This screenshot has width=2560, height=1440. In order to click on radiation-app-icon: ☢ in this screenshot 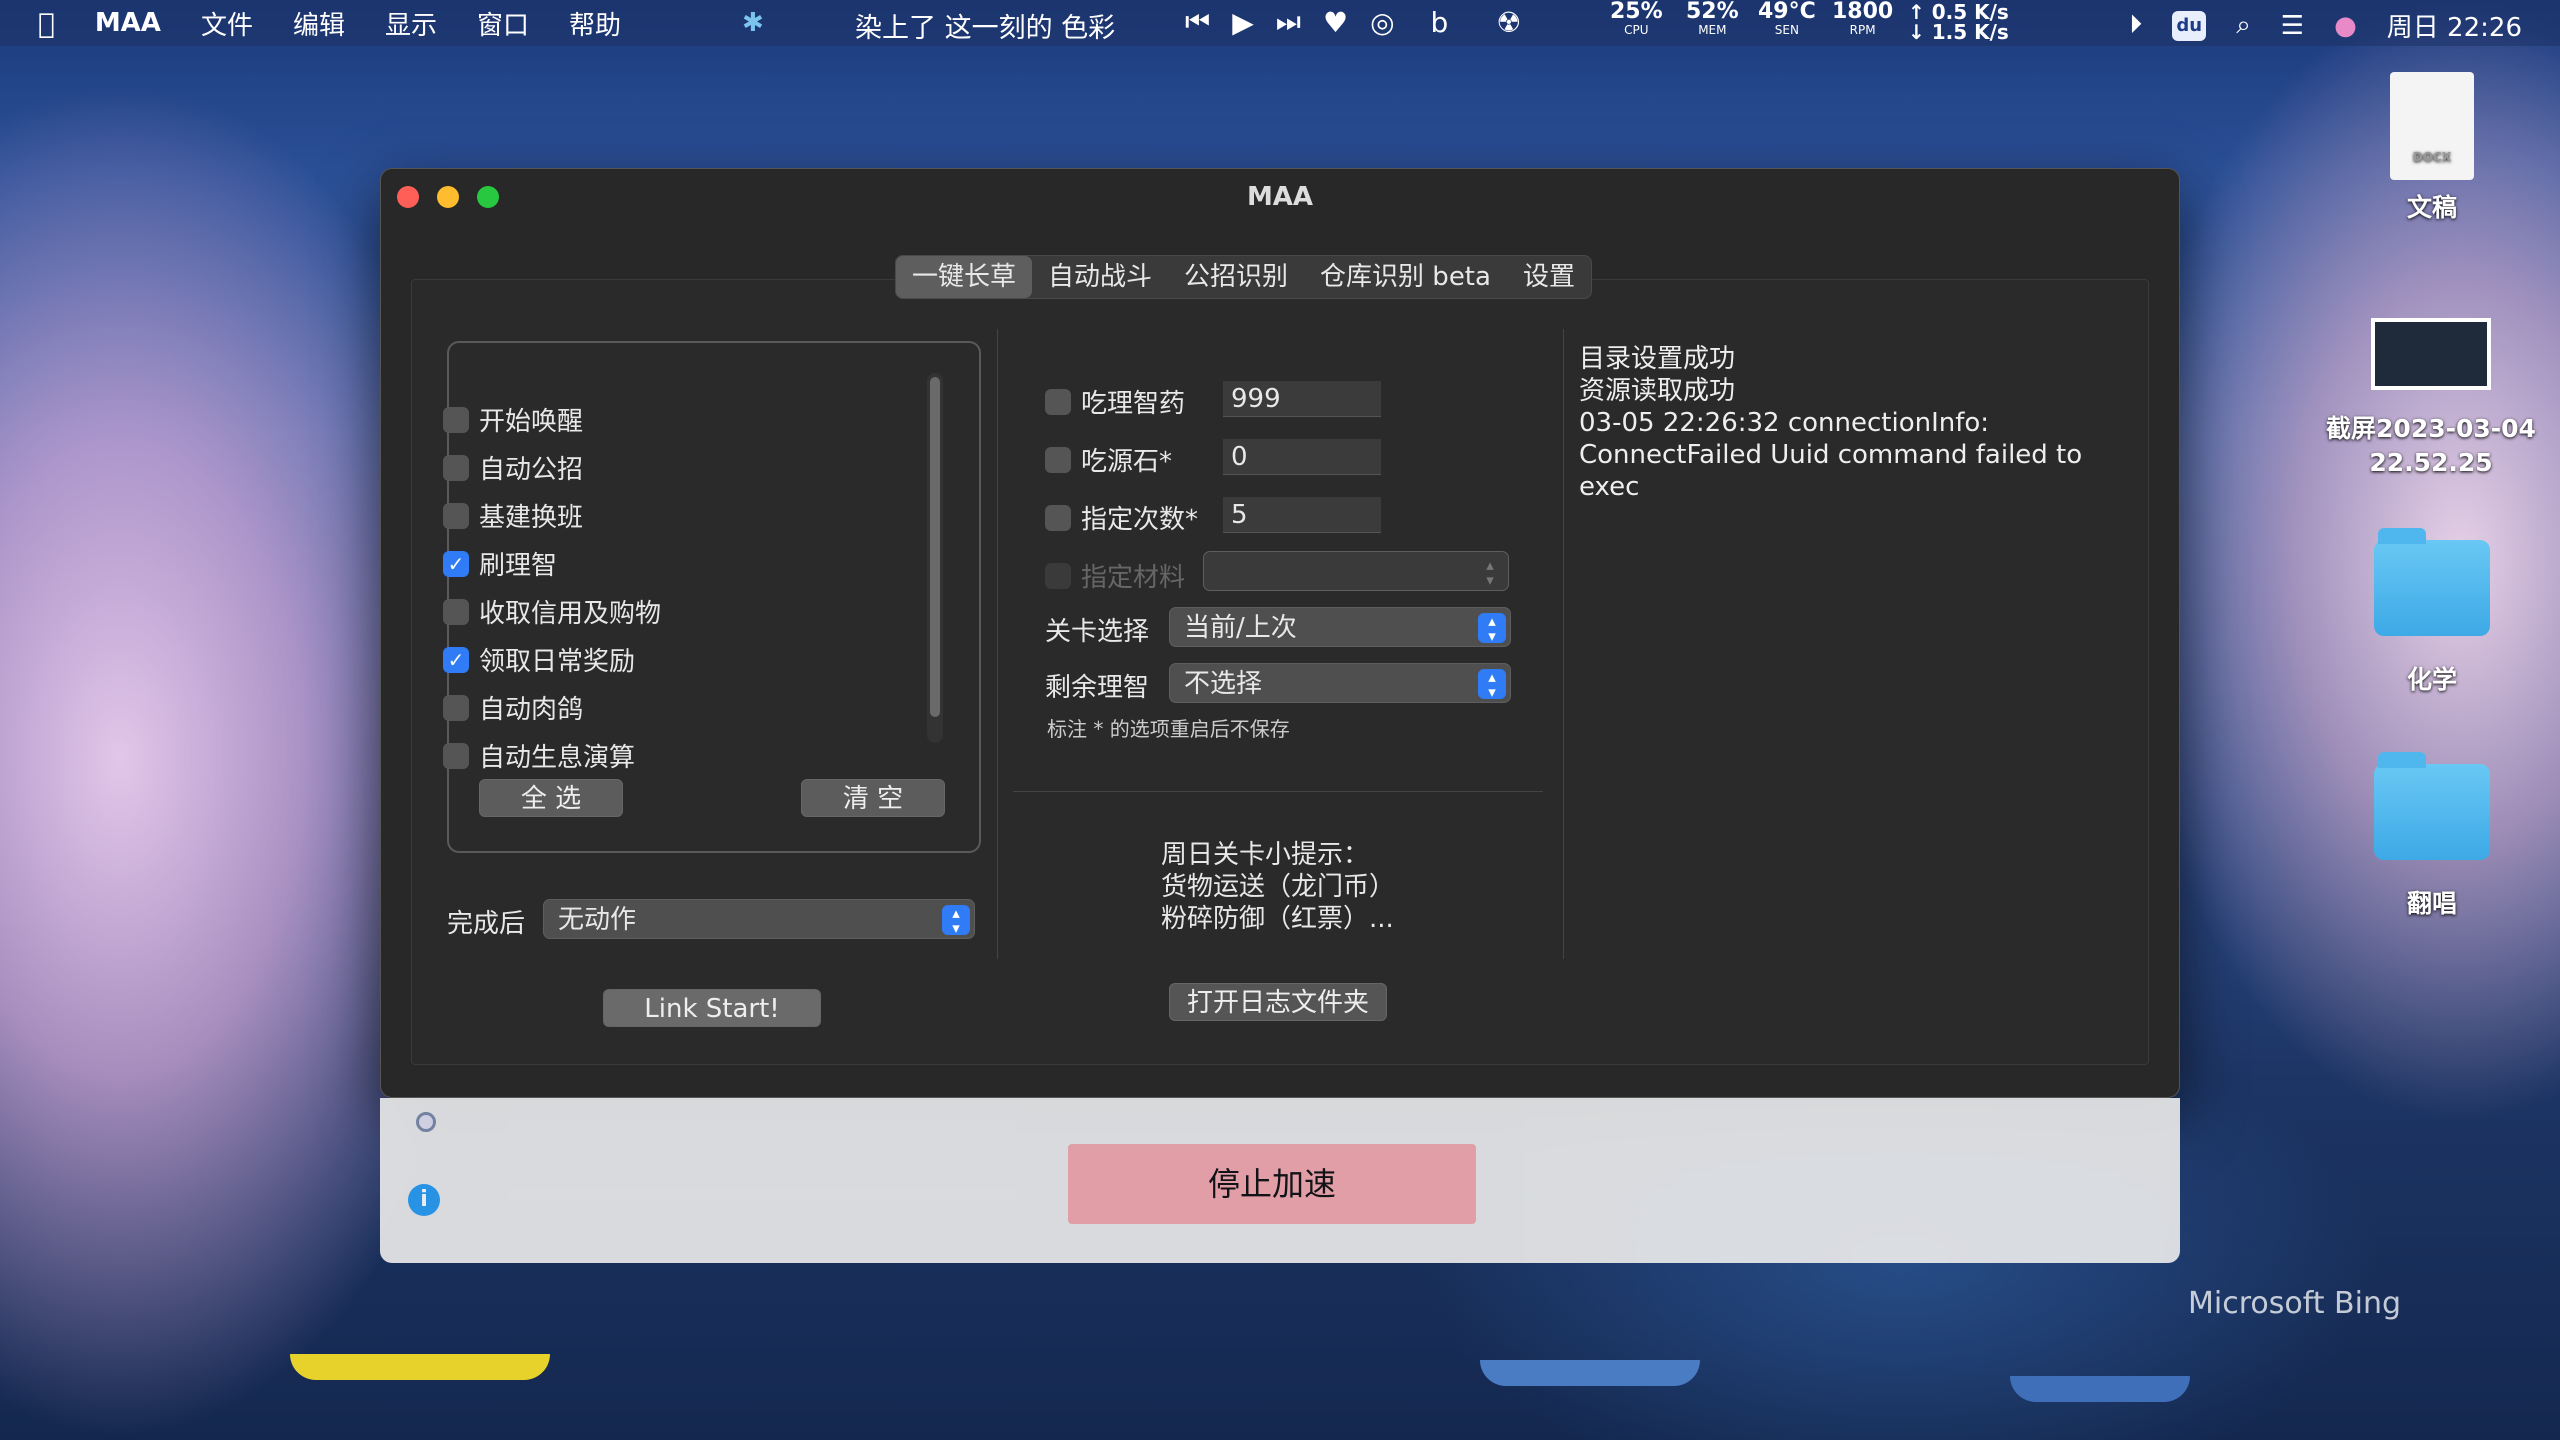, I will do `click(1508, 22)`.